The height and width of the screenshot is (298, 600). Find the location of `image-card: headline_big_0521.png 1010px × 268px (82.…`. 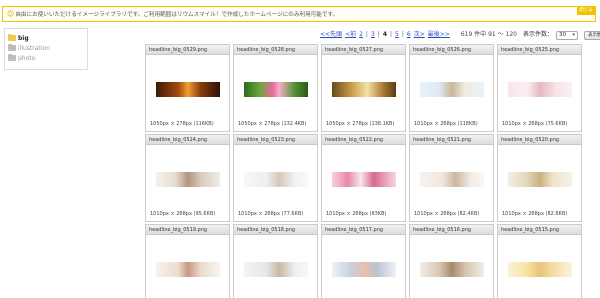

image-card: headline_big_0521.png 1010px × 268px (82.… is located at coordinates (451, 178).